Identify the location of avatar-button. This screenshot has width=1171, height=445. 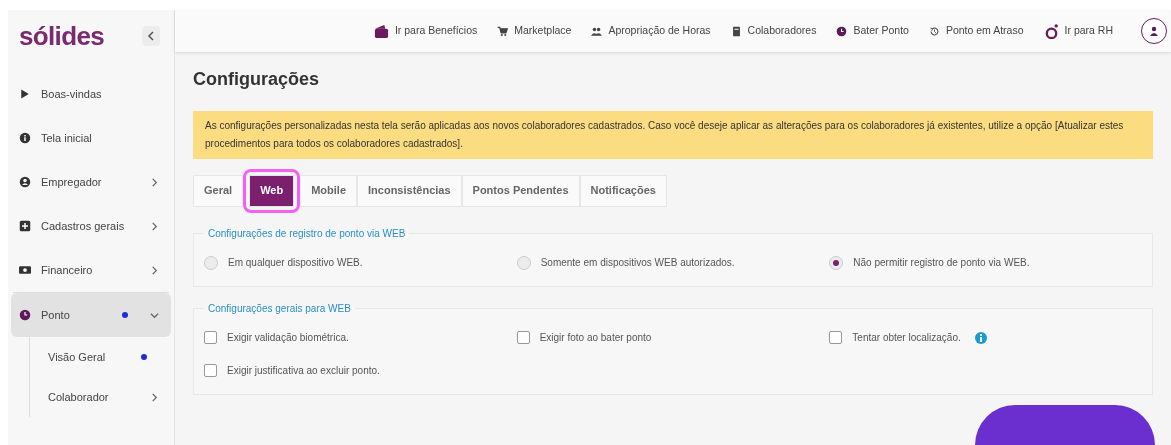
(1154, 31).